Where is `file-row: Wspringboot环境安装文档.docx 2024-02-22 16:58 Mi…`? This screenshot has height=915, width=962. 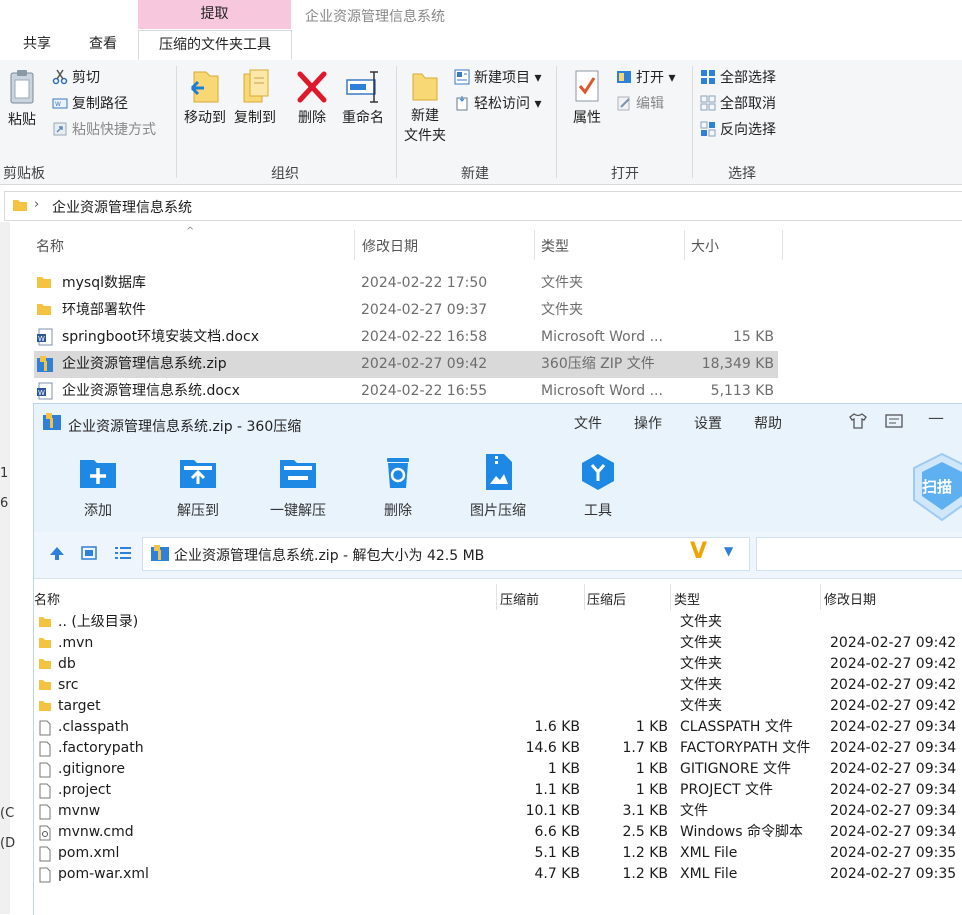
file-row: Wspringboot环境安装文档.docx 2024-02-22 16:58 Mi… is located at coordinates (406, 337).